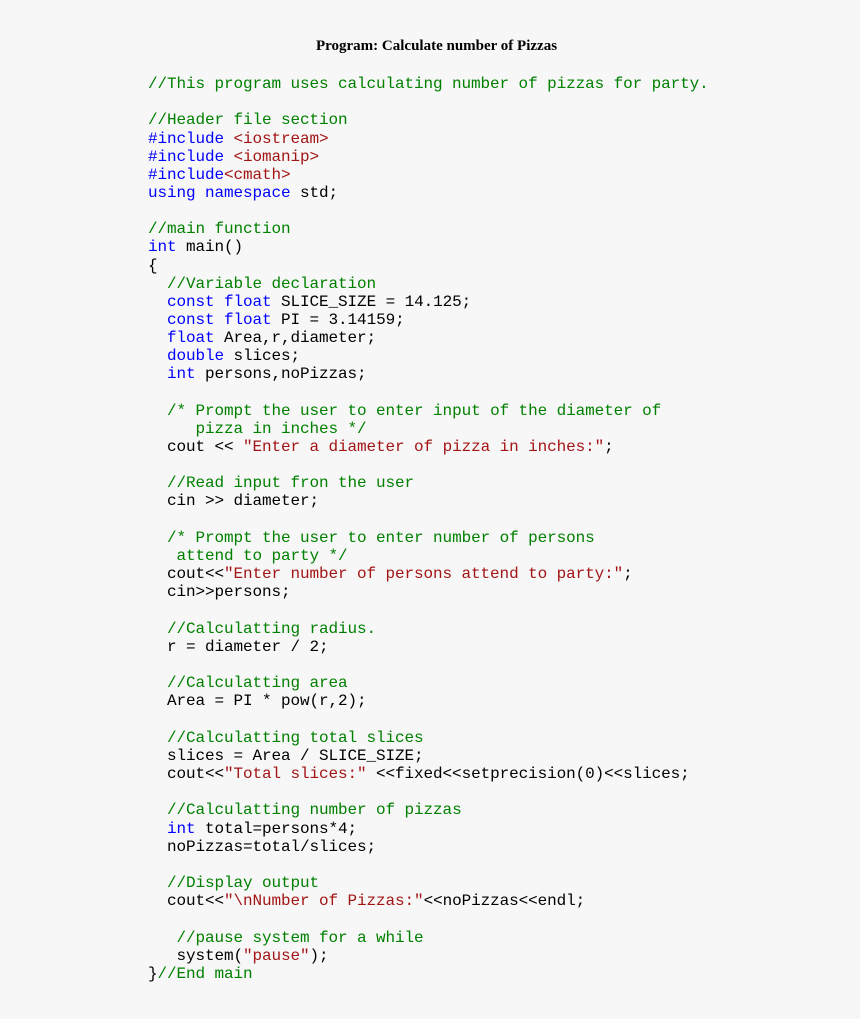 Image resolution: width=860 pixels, height=1019 pixels. Describe the element at coordinates (428, 974) in the screenshot. I see `code-line: }//End main` at that location.